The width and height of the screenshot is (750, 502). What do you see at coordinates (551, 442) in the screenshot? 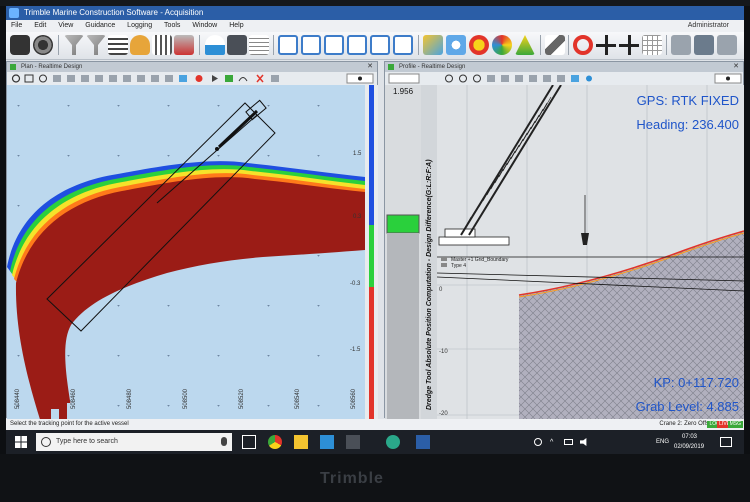
I see `chevron-up-icon: ^` at bounding box center [551, 442].